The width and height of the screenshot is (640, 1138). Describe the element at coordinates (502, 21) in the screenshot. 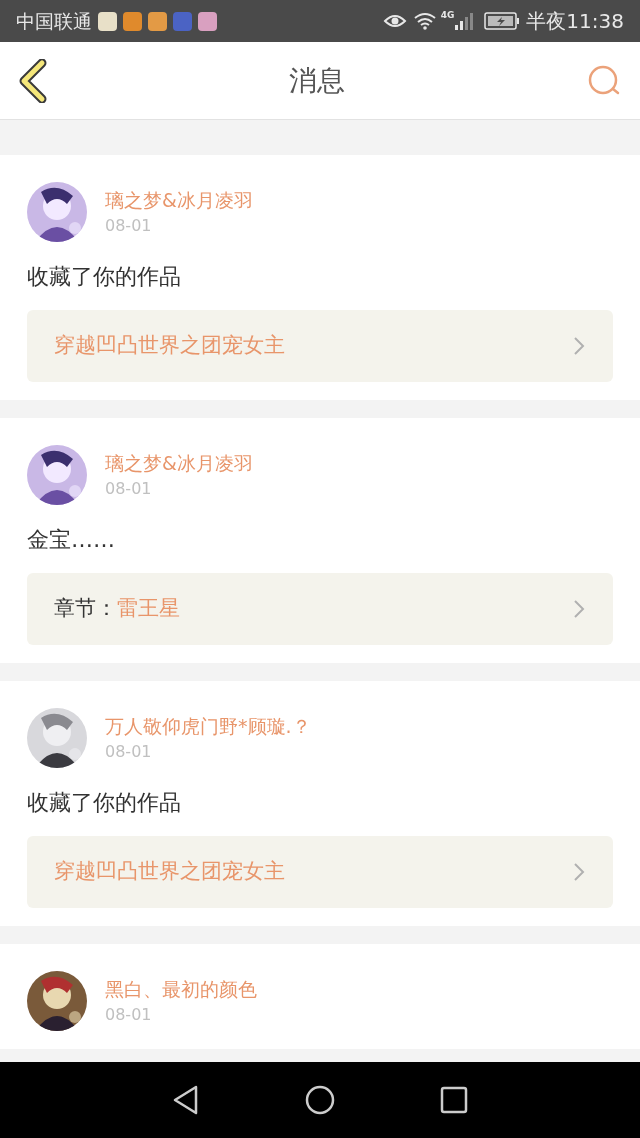

I see `battery-icon` at that location.